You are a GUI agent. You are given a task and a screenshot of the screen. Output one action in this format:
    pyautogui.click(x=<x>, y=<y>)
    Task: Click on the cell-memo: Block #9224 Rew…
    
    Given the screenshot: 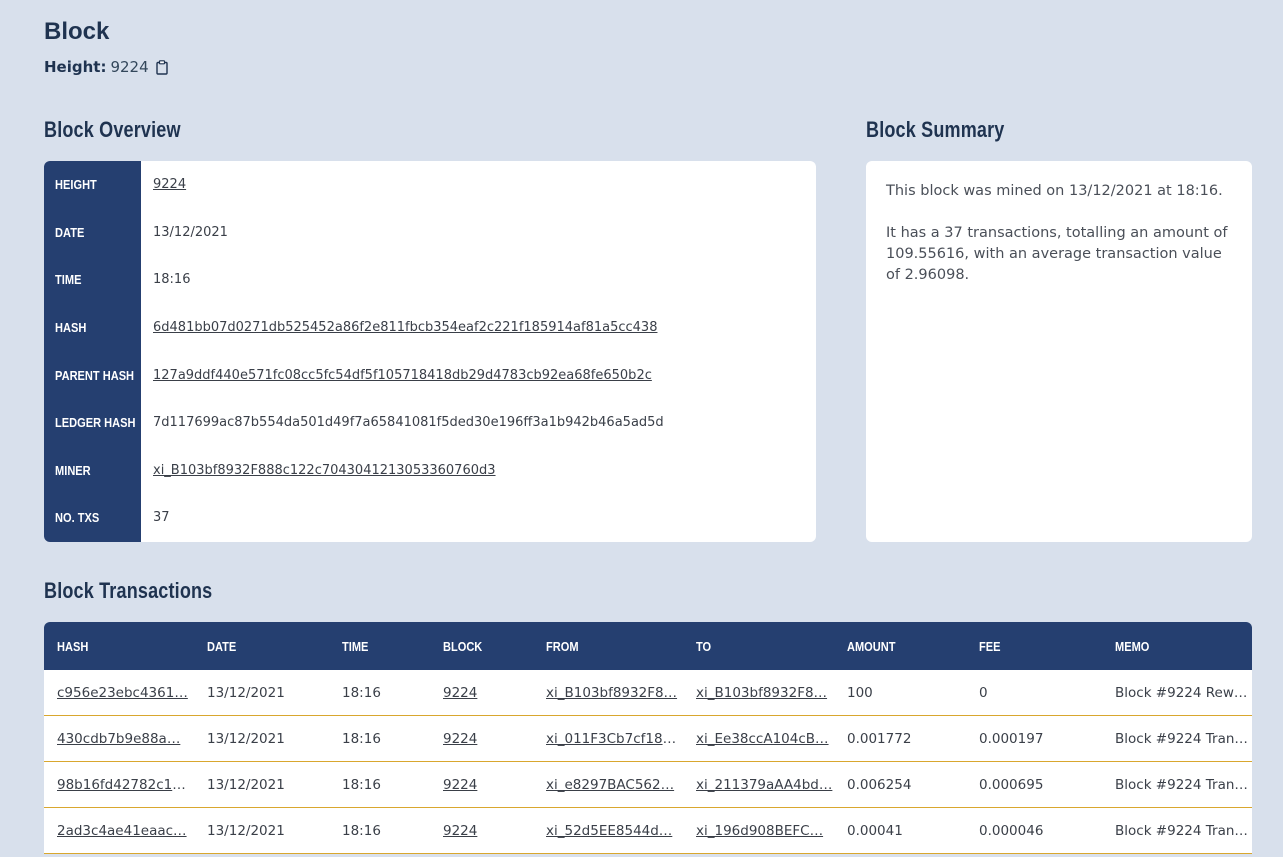 What is the action you would take?
    pyautogui.click(x=1177, y=693)
    